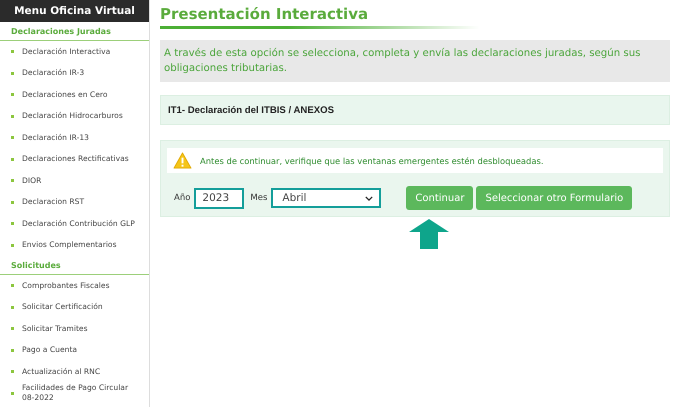 Image resolution: width=688 pixels, height=407 pixels. I want to click on section-heading: Declaraciones Juradas, so click(74, 31).